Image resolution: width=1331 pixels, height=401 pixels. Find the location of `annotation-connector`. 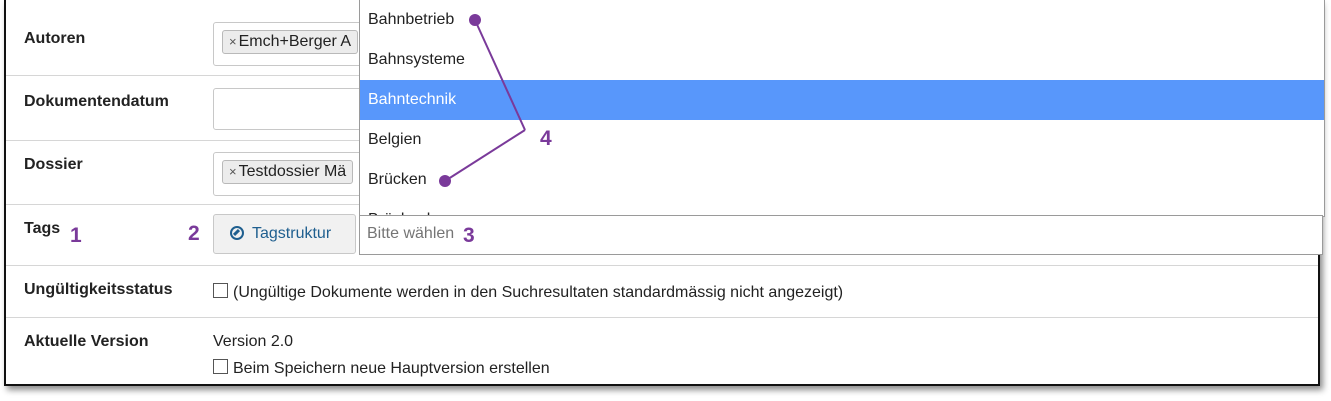

annotation-connector is located at coordinates (482, 100).